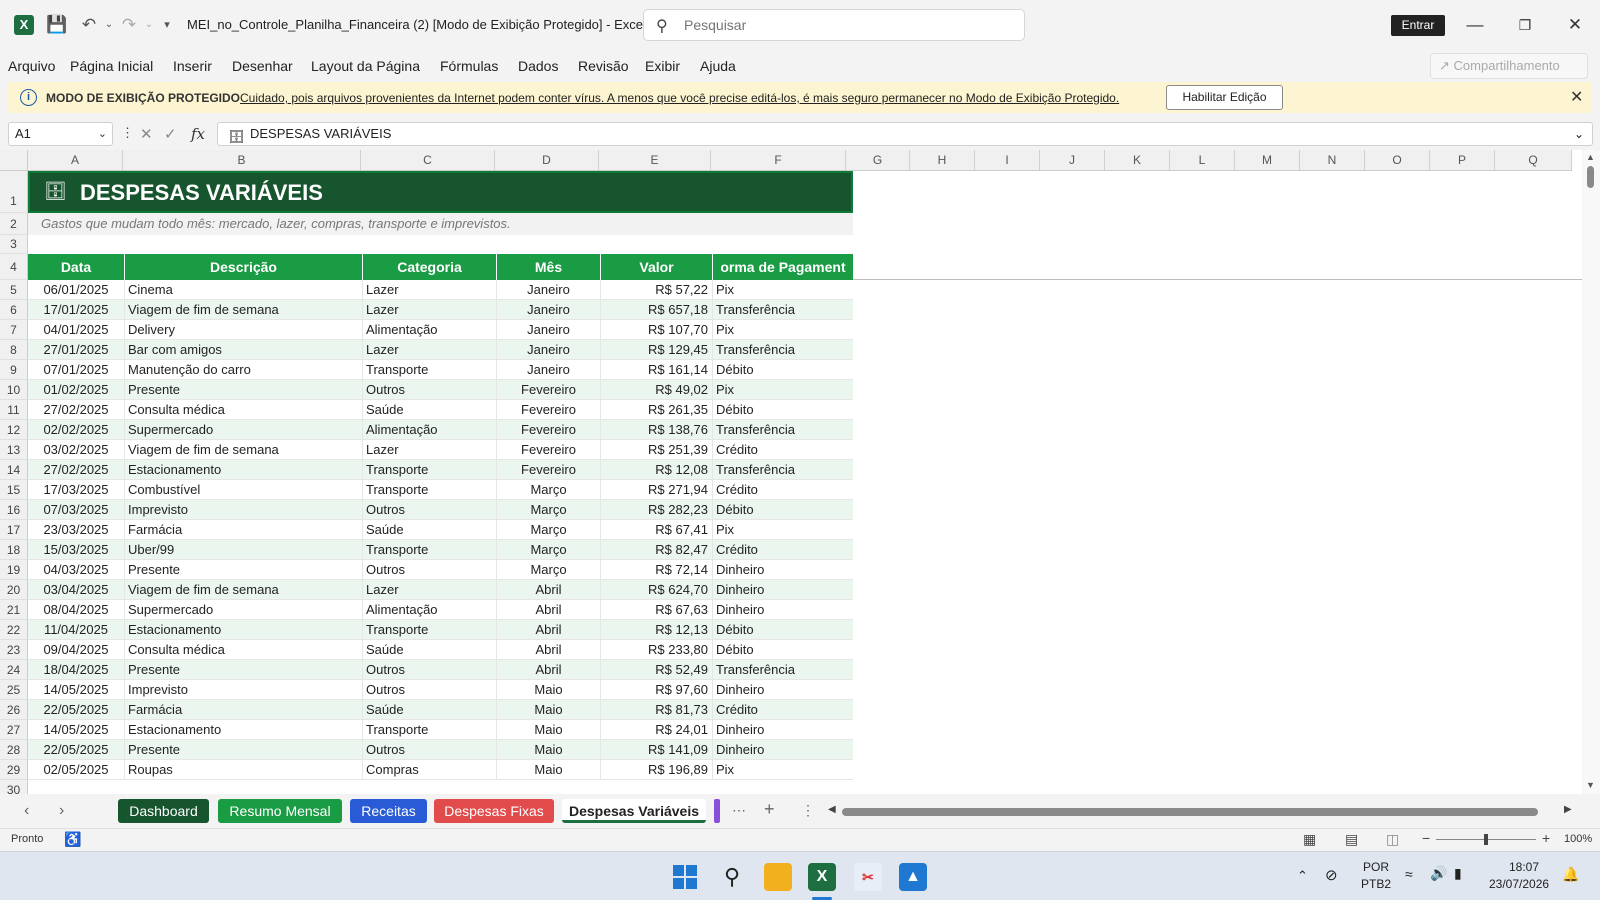  Describe the element at coordinates (1332, 160) in the screenshot. I see `column-header-n: N` at that location.